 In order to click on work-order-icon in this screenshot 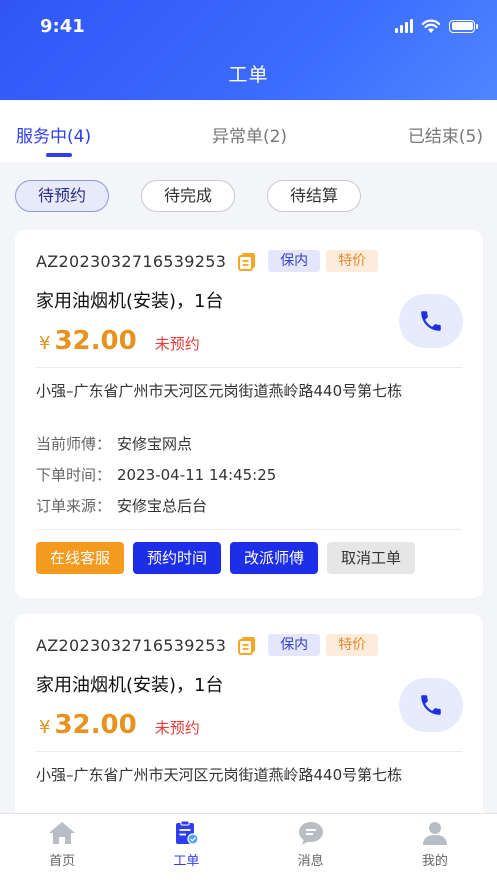, I will do `click(187, 832)`.